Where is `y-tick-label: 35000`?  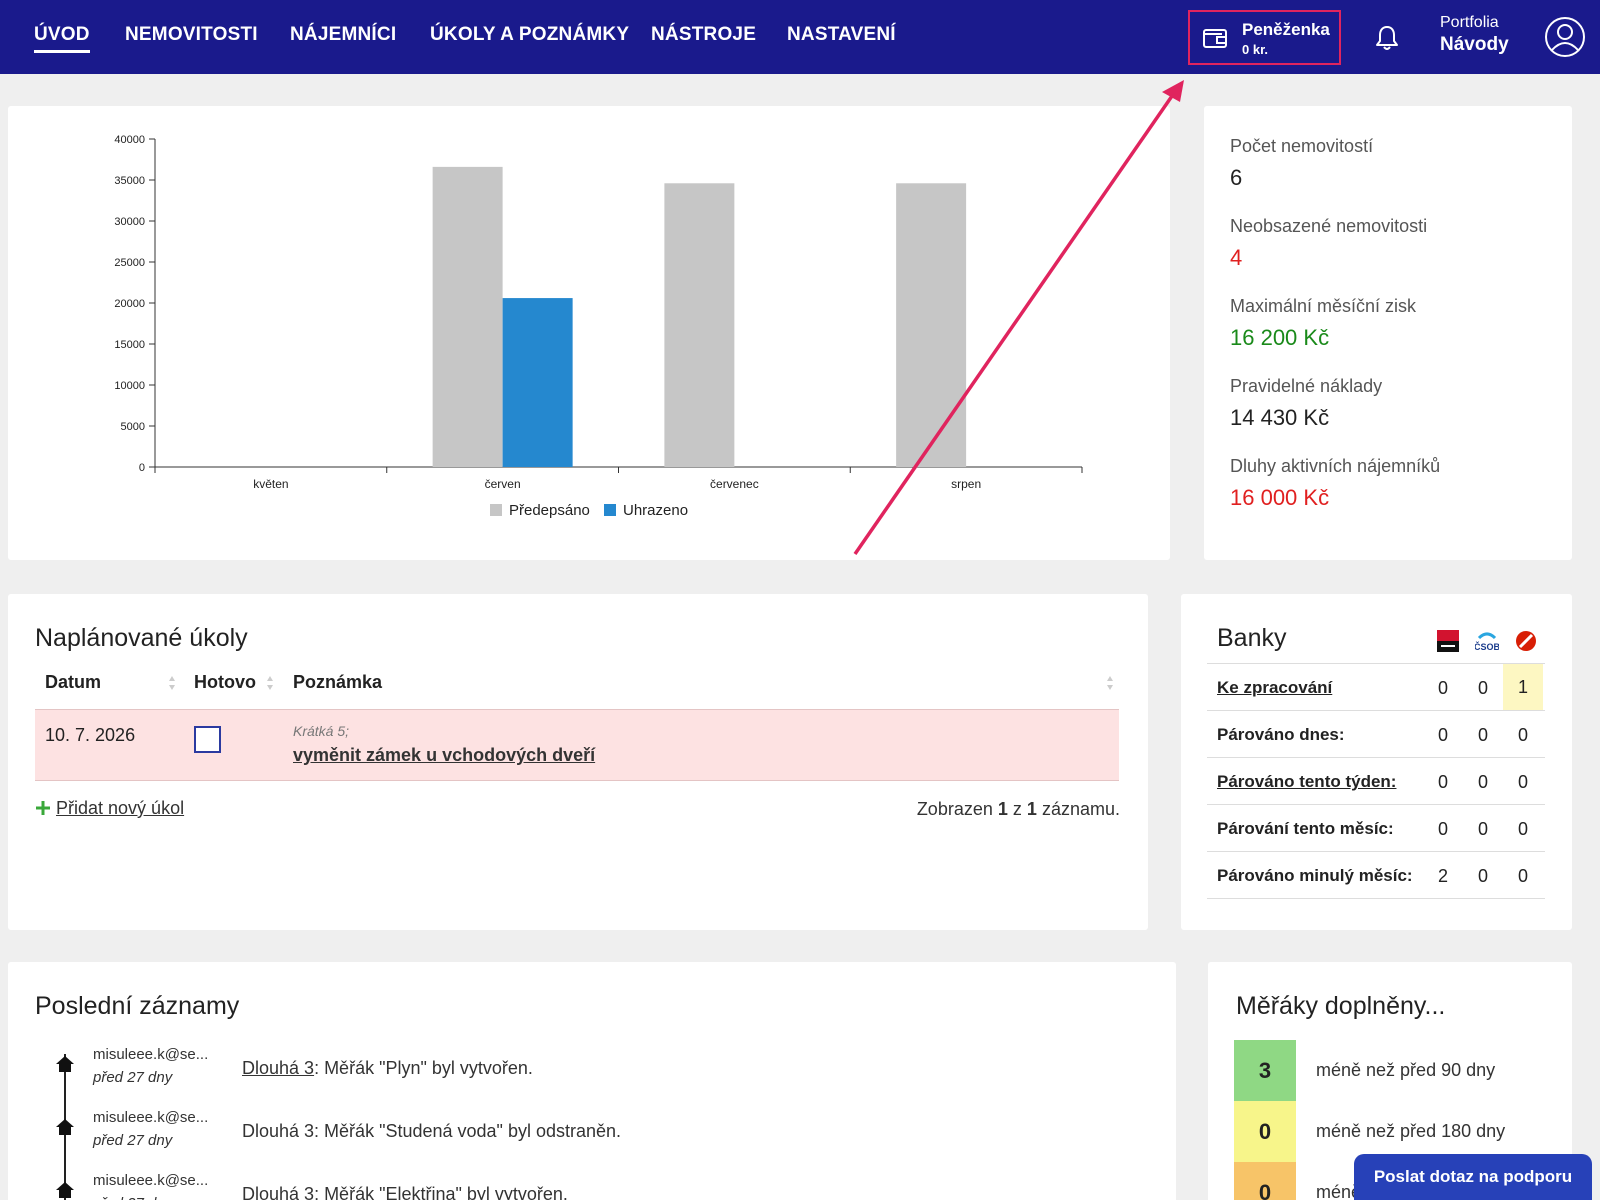 y-tick-label: 35000 is located at coordinates (129, 181).